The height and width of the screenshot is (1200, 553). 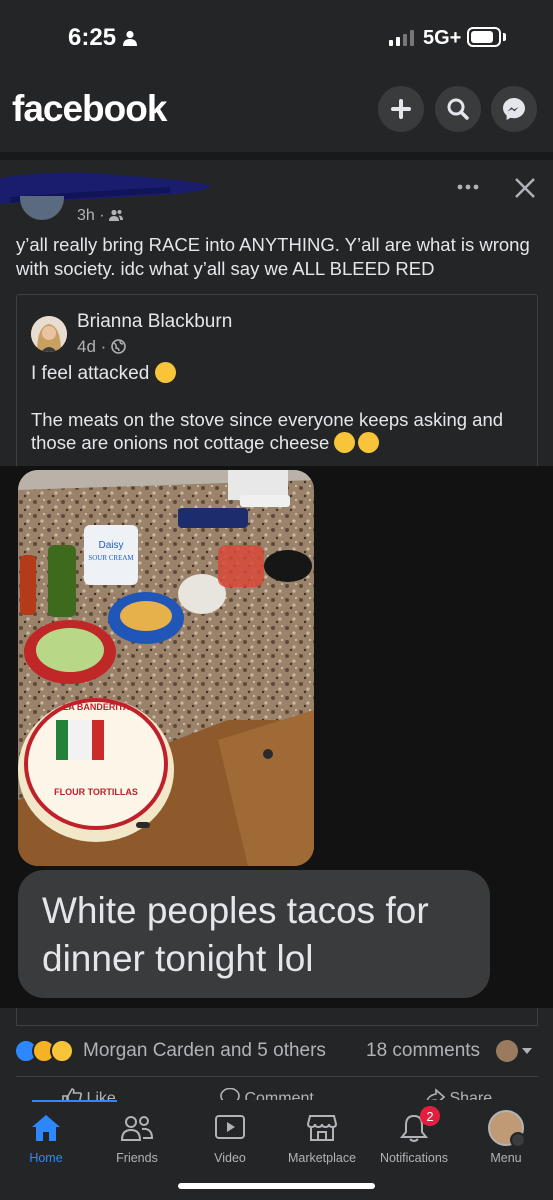 I want to click on close-icon, so click(x=525, y=188).